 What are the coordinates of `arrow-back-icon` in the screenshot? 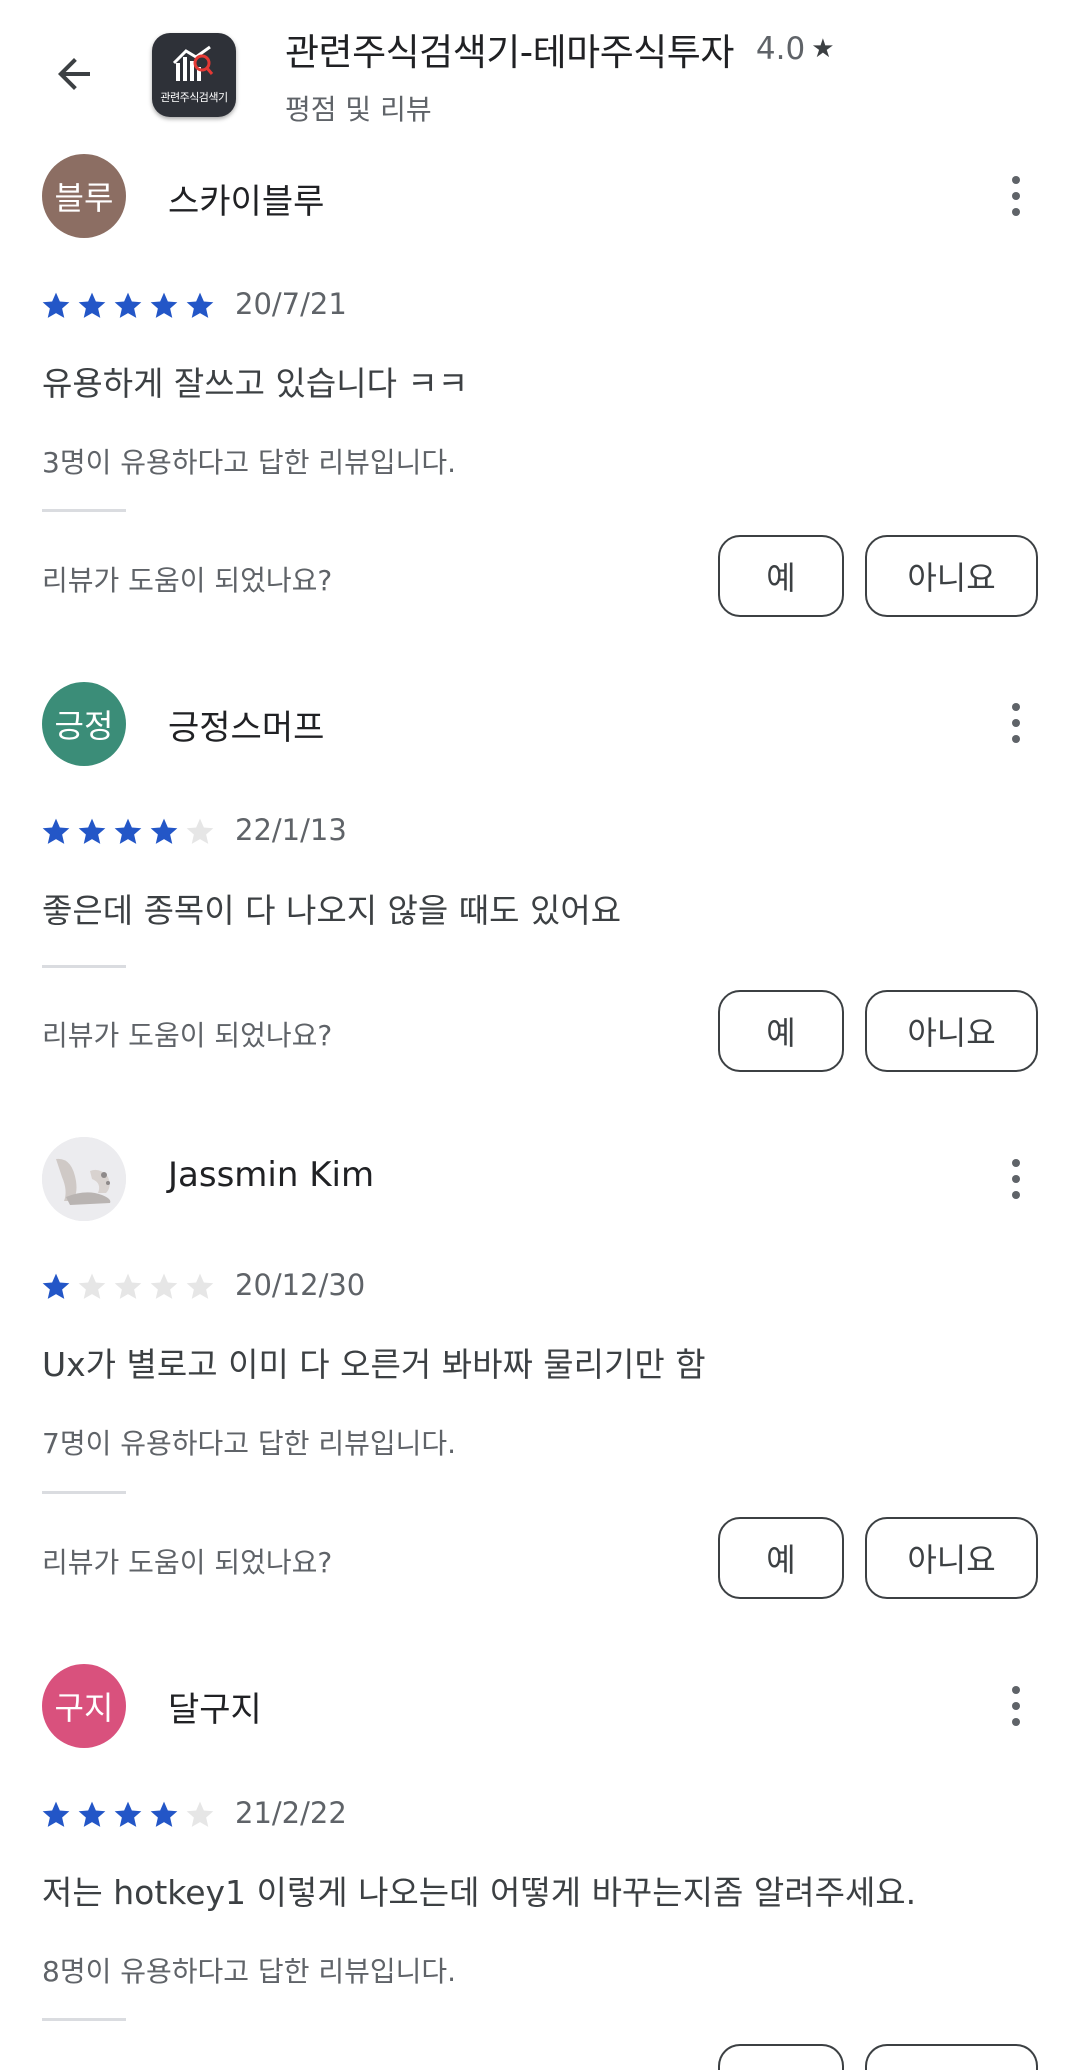 It's located at (74, 74).